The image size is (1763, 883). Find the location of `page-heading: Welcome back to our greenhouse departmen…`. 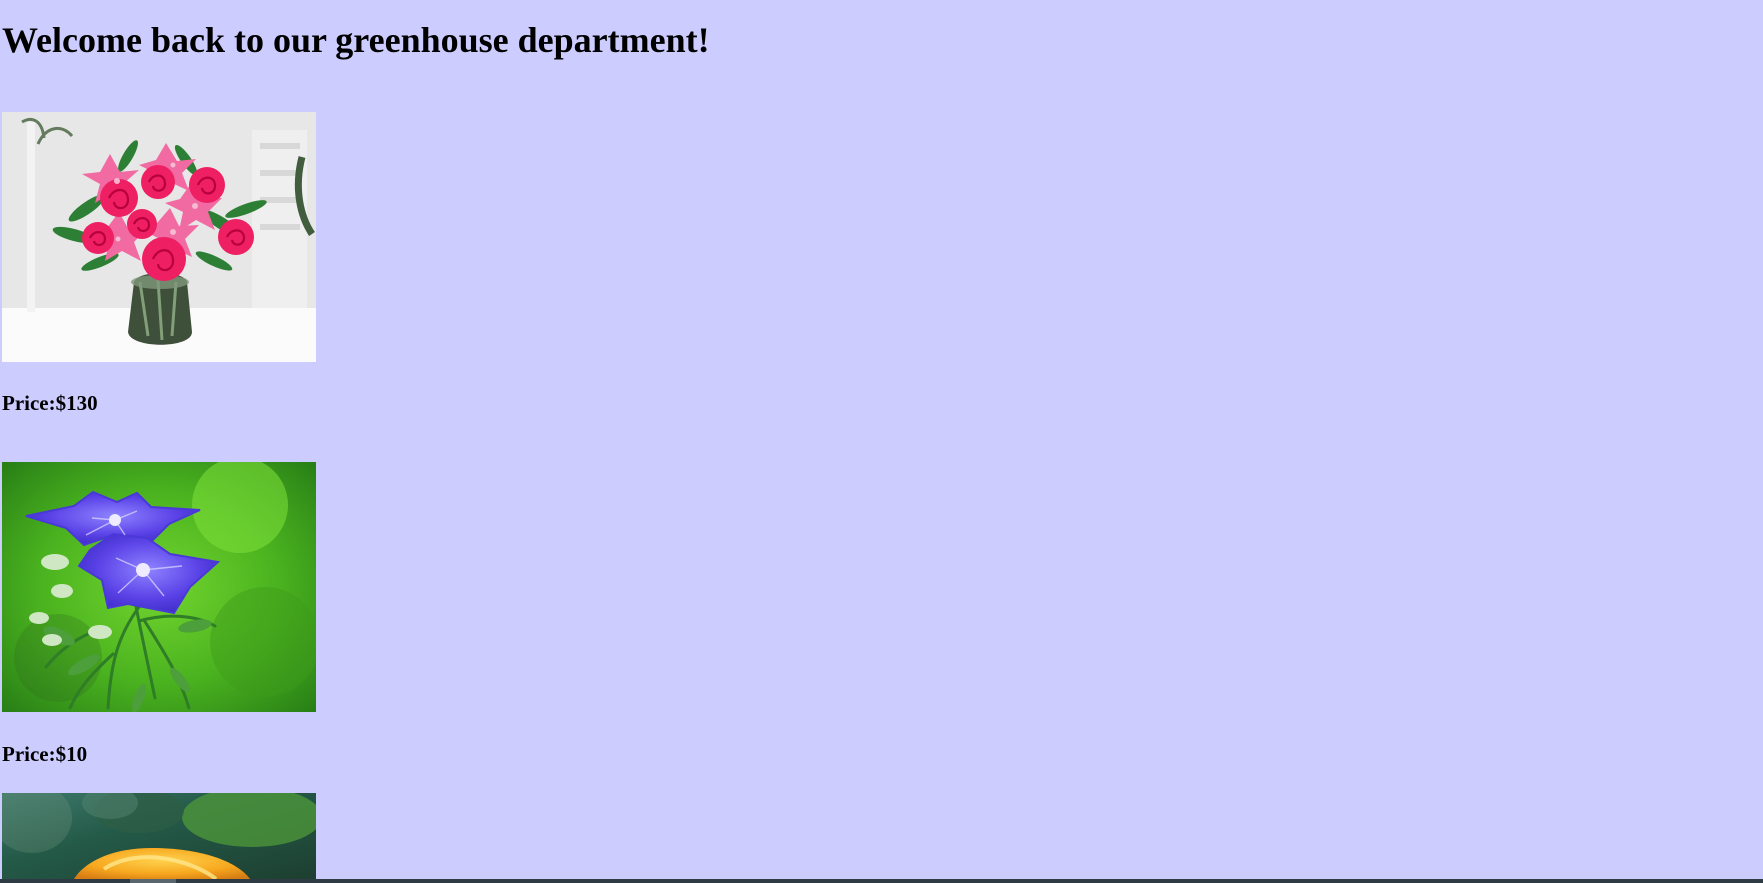

page-heading: Welcome back to our greenhouse departmen… is located at coordinates (356, 40).